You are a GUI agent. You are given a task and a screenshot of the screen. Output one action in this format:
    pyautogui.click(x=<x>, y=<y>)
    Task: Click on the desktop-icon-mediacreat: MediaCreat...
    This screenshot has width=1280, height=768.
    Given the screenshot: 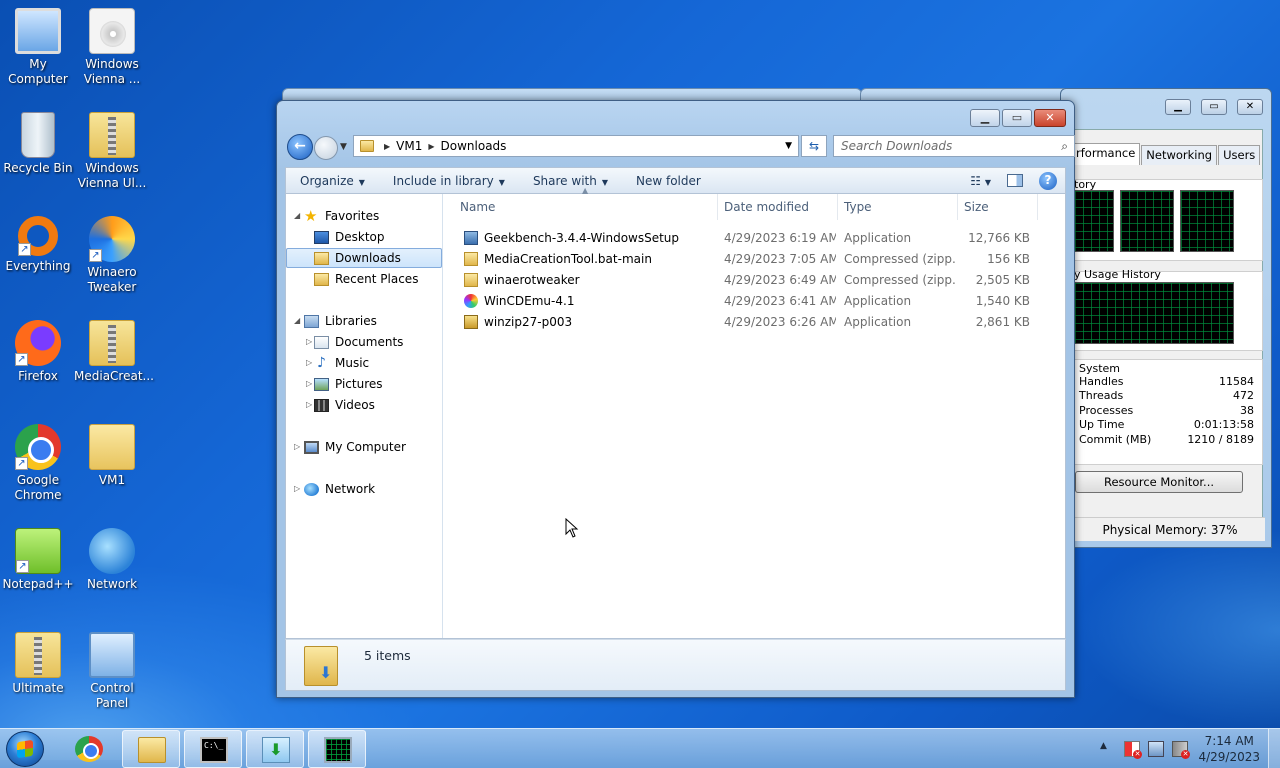 What is the action you would take?
    pyautogui.click(x=114, y=352)
    